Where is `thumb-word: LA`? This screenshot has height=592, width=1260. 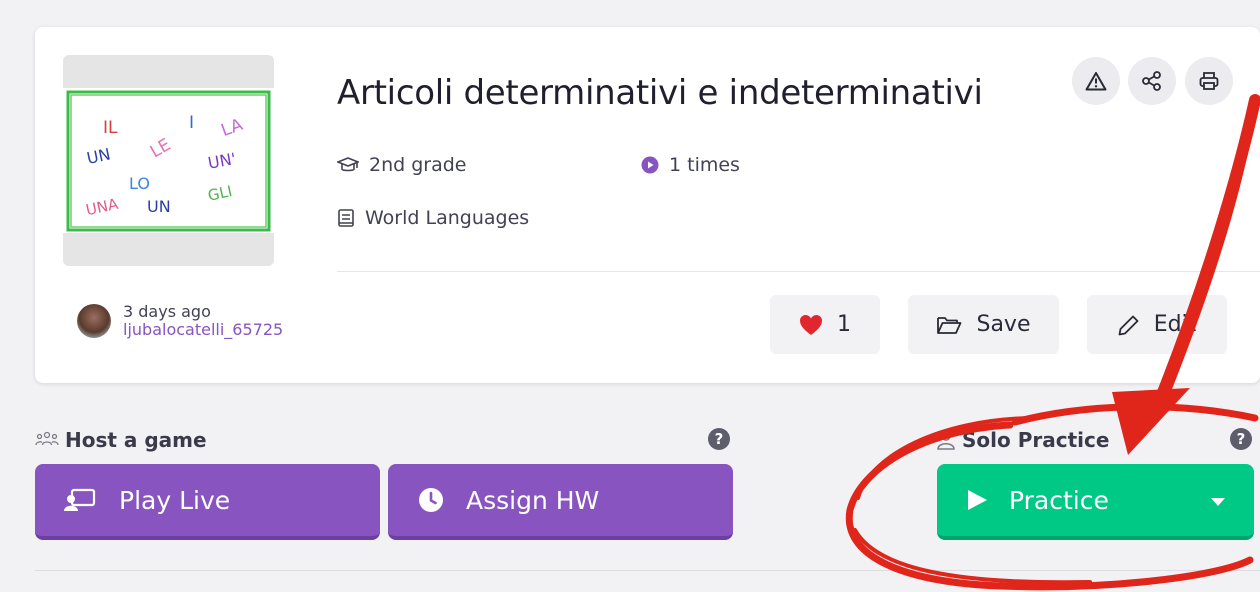
thumb-word: LA is located at coordinates (231, 128).